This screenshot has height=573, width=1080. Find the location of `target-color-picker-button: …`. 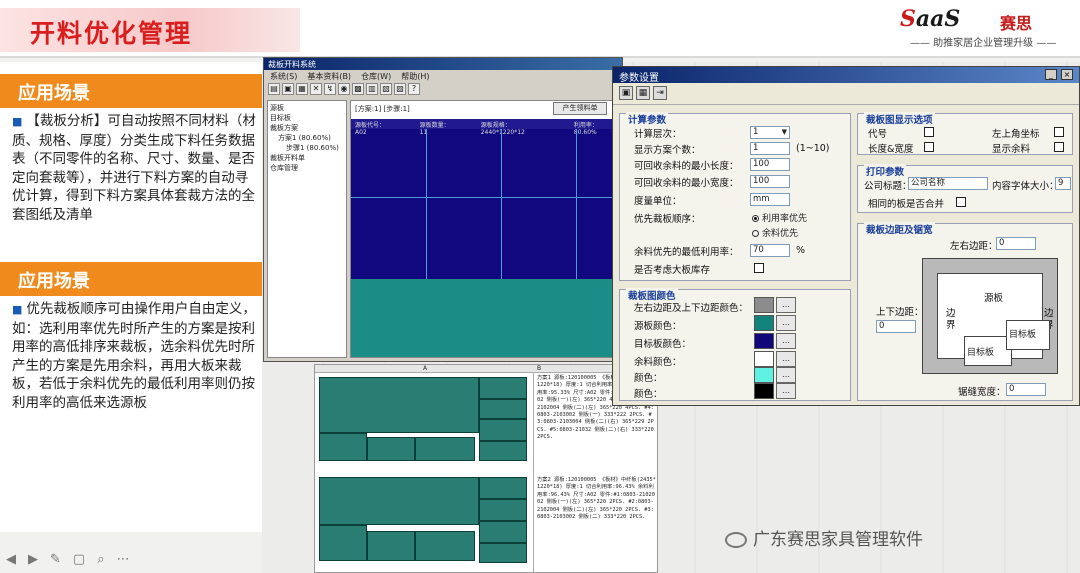

target-color-picker-button: … is located at coordinates (786, 341).